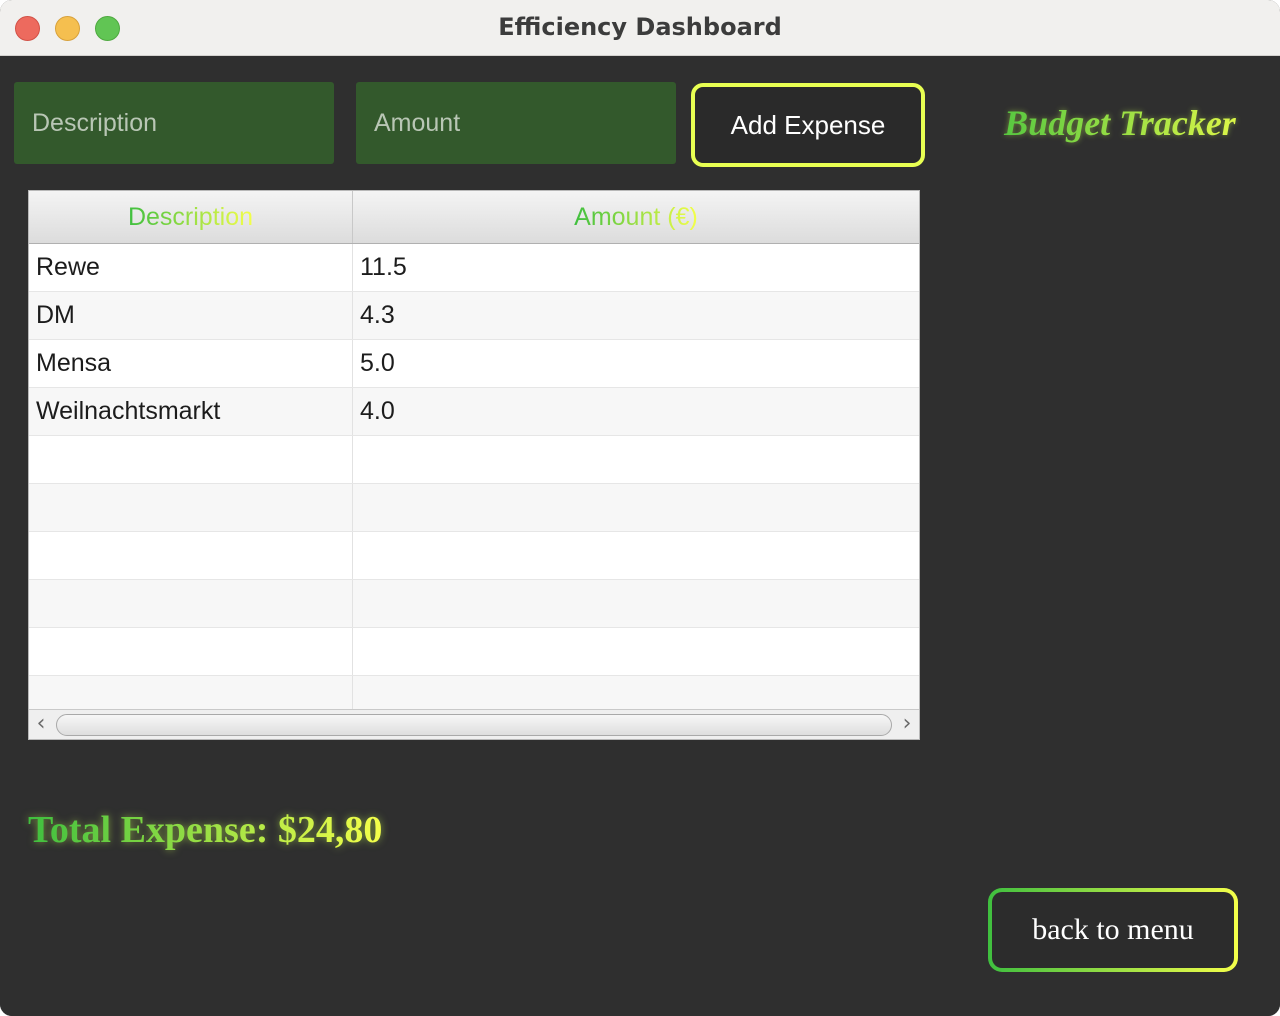 The image size is (1280, 1016). What do you see at coordinates (191, 411) in the screenshot?
I see `description-cell: Weilnachtsmarkt` at bounding box center [191, 411].